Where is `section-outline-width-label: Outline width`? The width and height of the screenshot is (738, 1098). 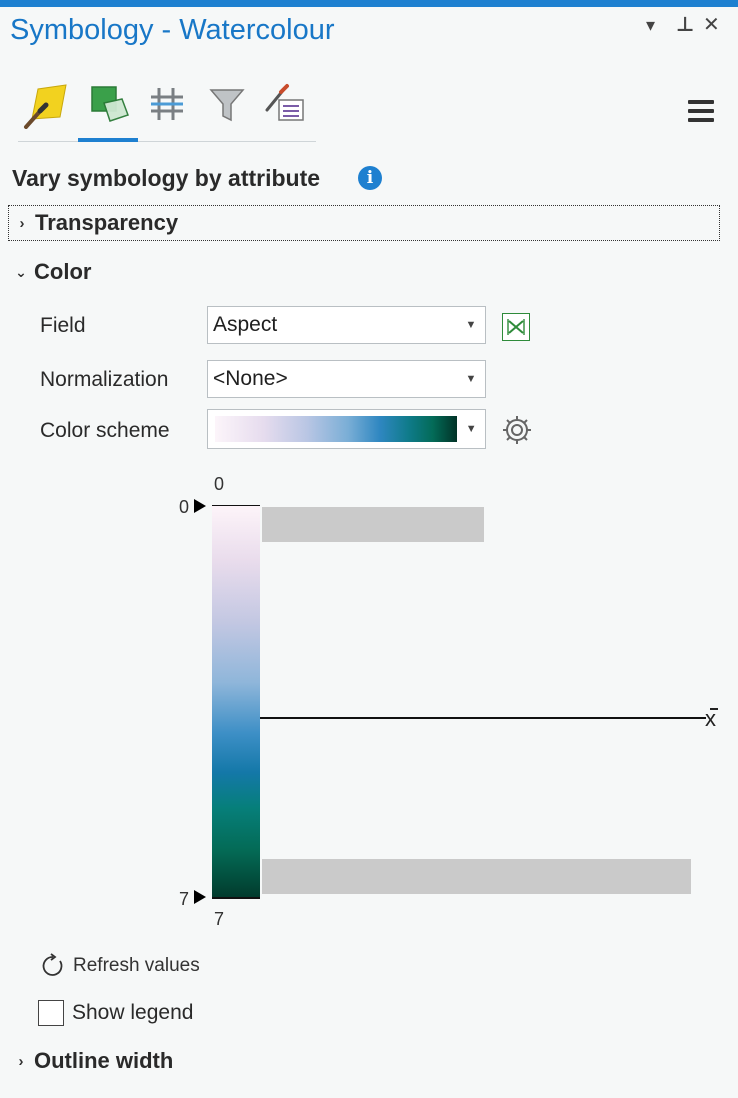 section-outline-width-label: Outline width is located at coordinates (104, 1060).